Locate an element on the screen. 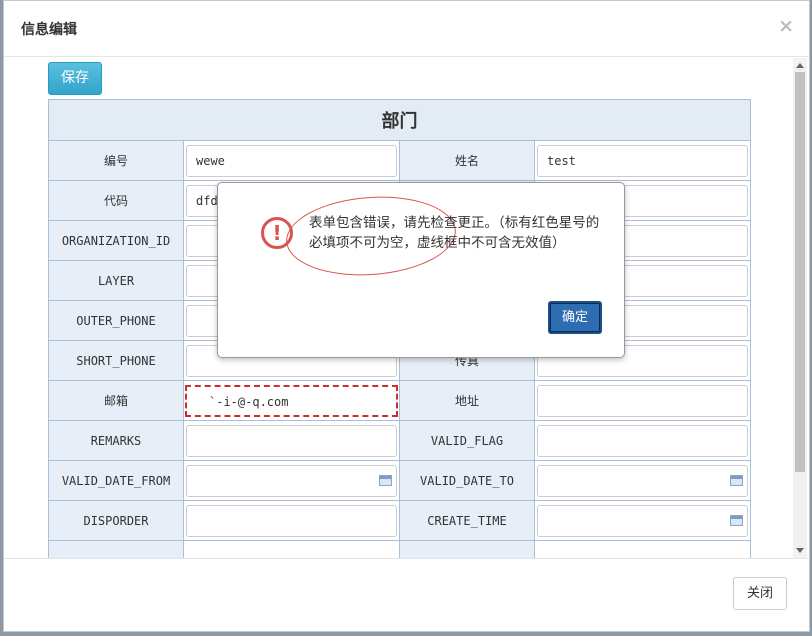  field-label: 代码 is located at coordinates (116, 200).